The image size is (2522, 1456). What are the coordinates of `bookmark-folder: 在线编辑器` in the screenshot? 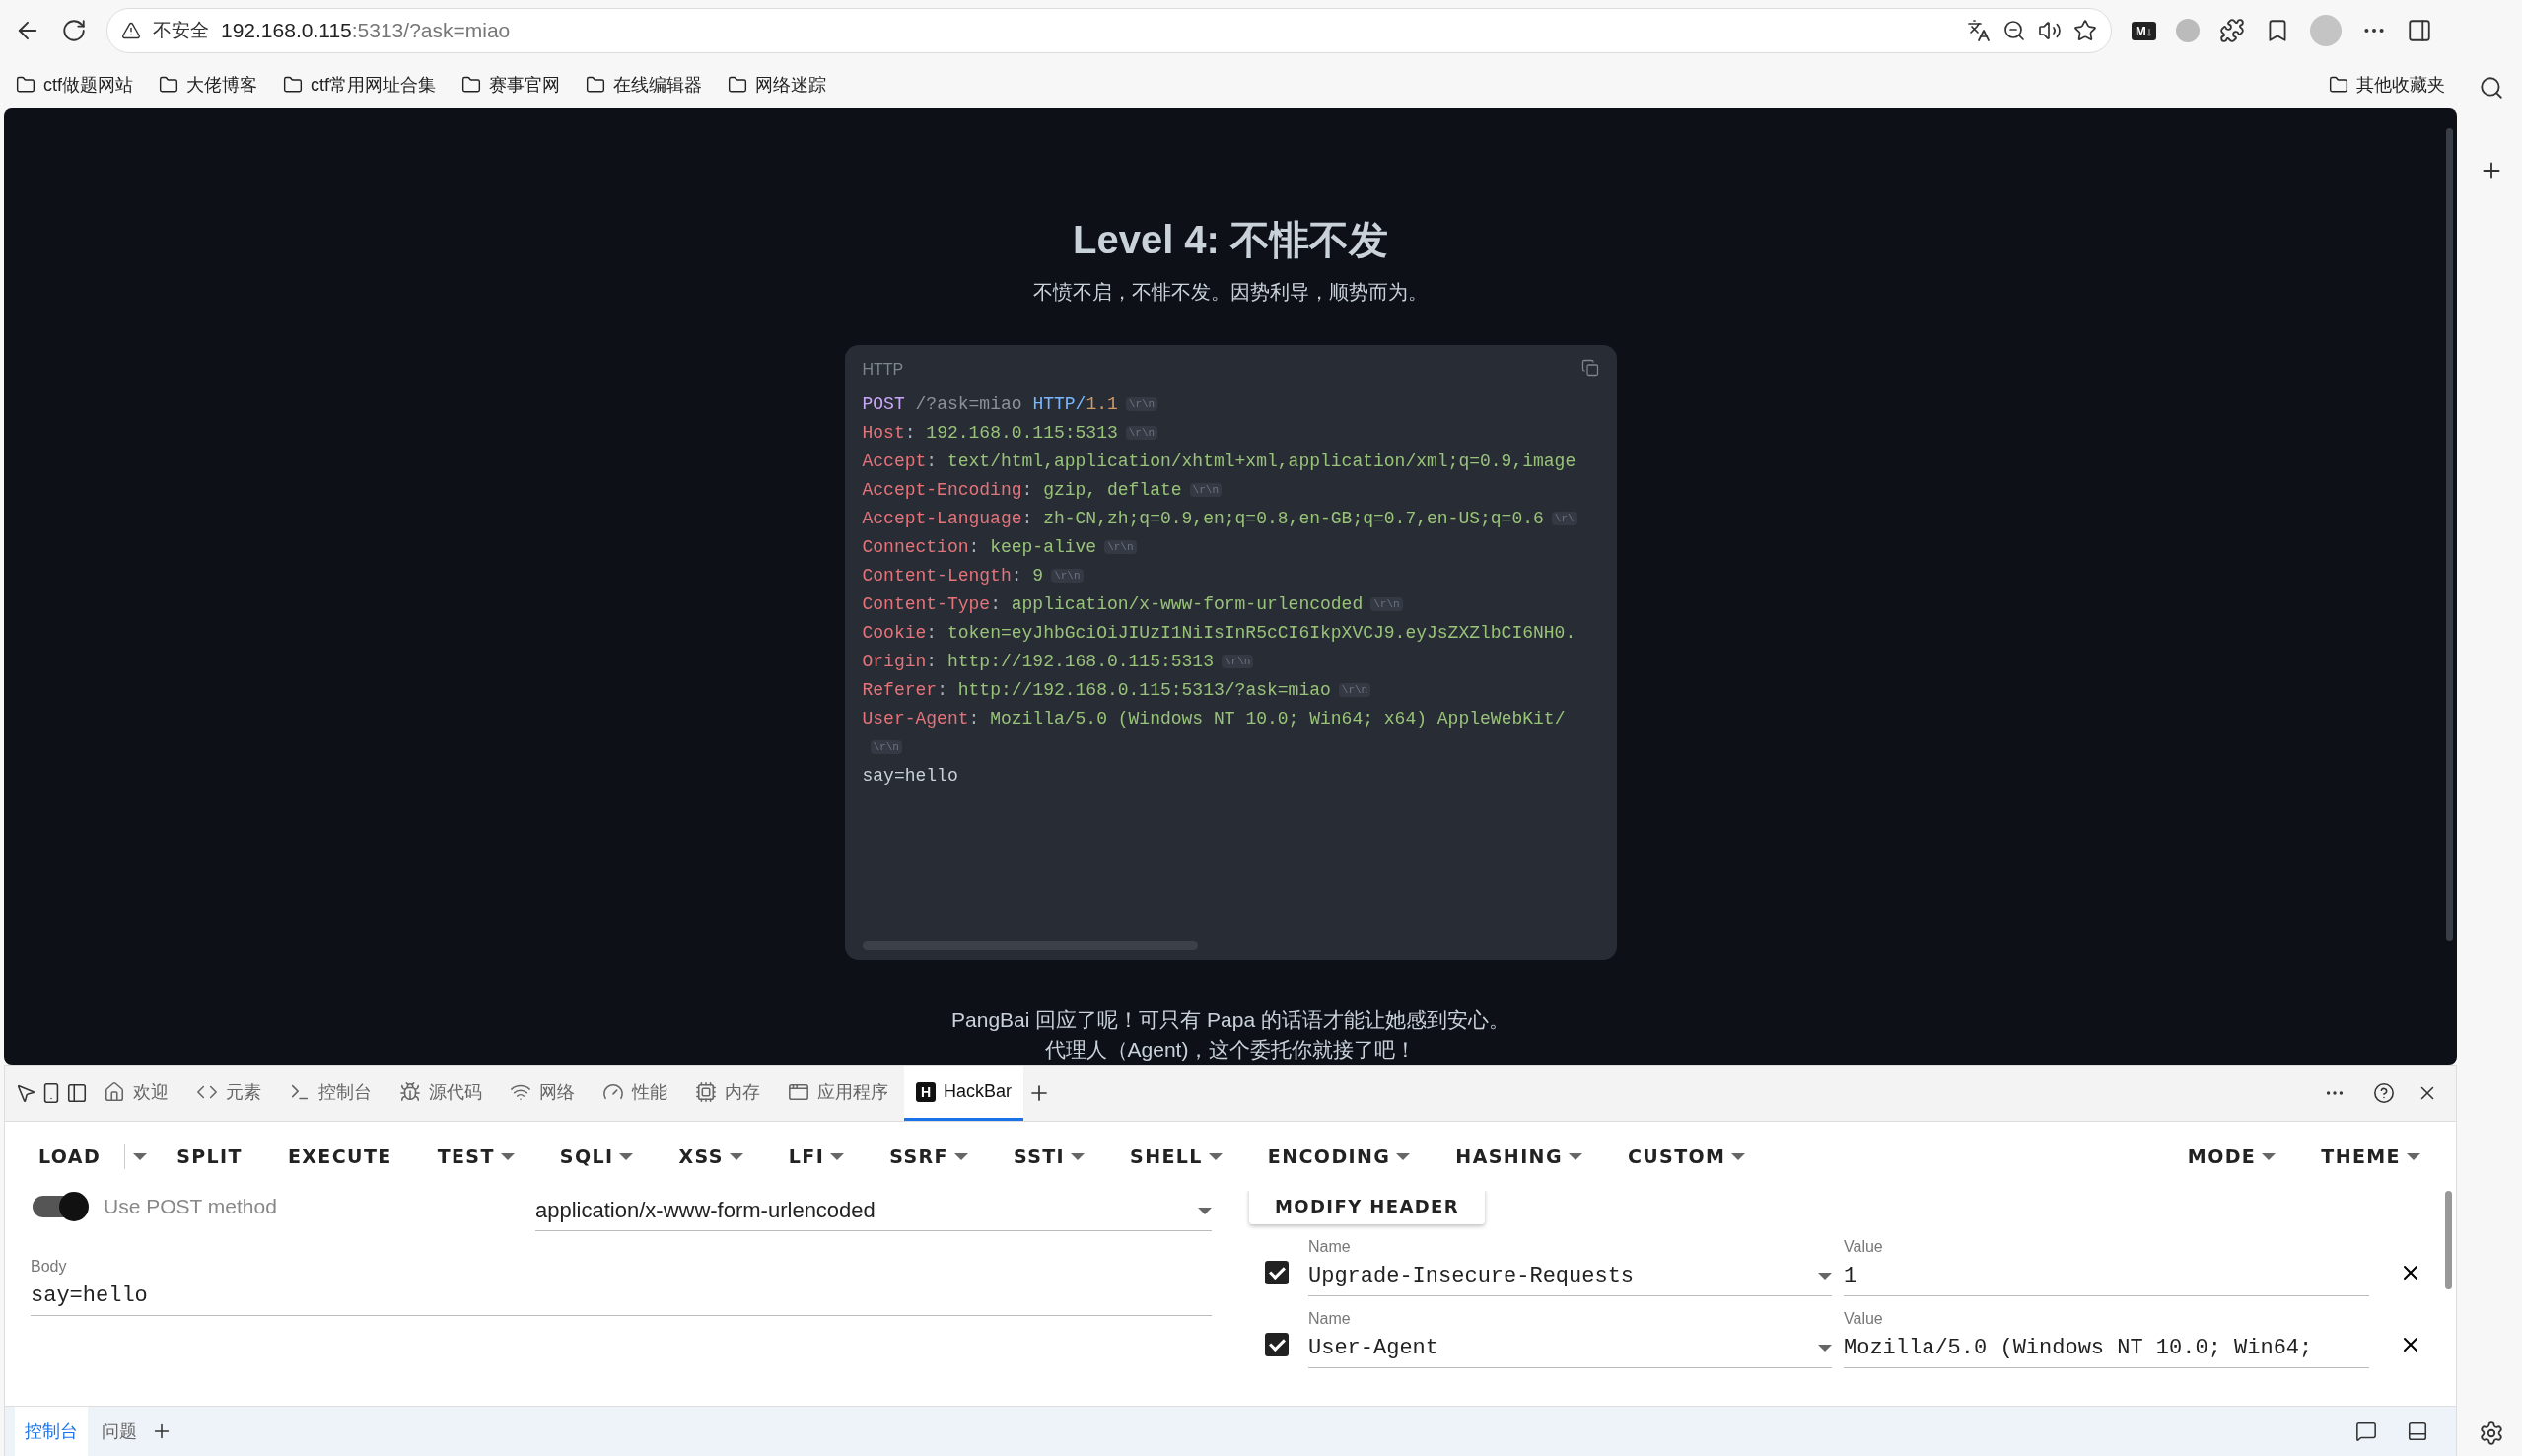 It's located at (644, 85).